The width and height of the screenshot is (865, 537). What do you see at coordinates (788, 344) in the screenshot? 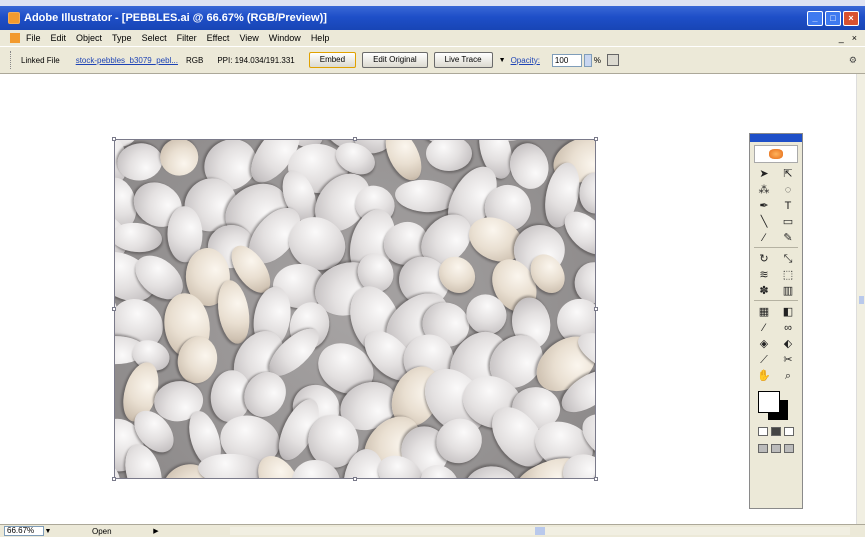
I see `live-paint-selection-tool-icon: ⬖` at bounding box center [788, 344].